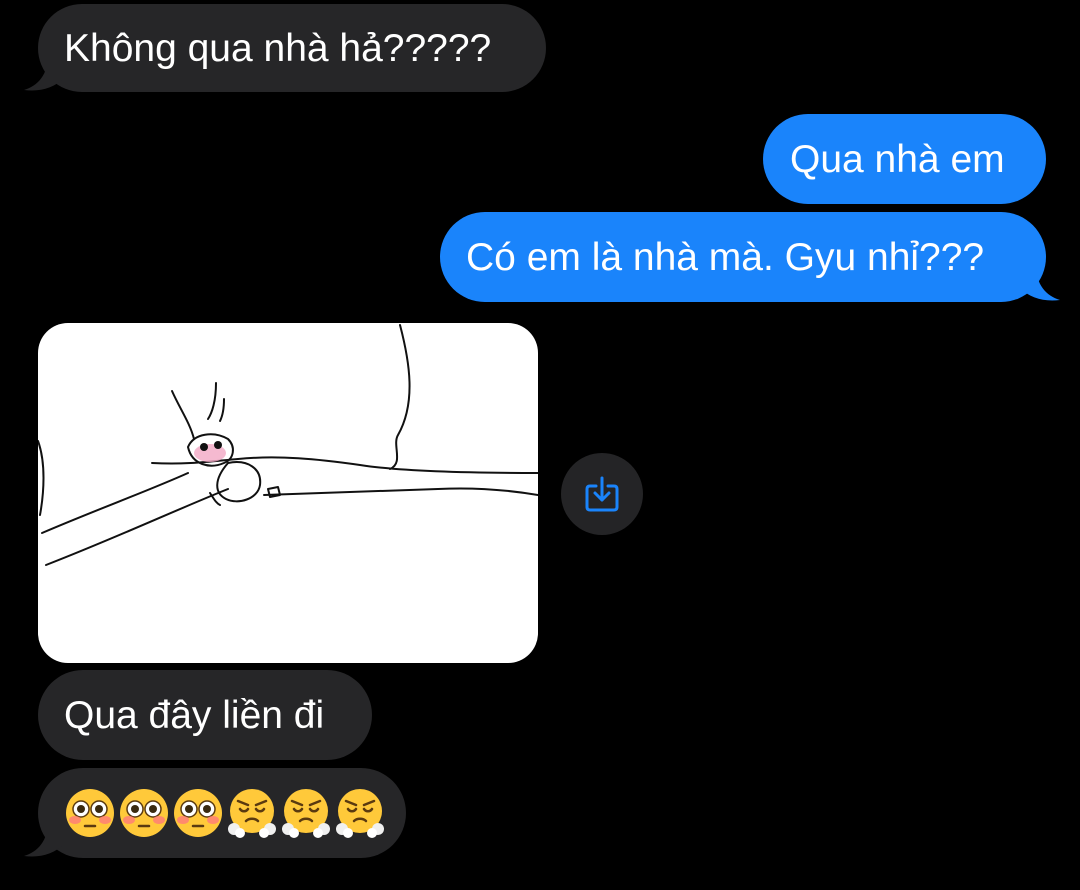  I want to click on message-bubble-incoming, so click(215, 813).